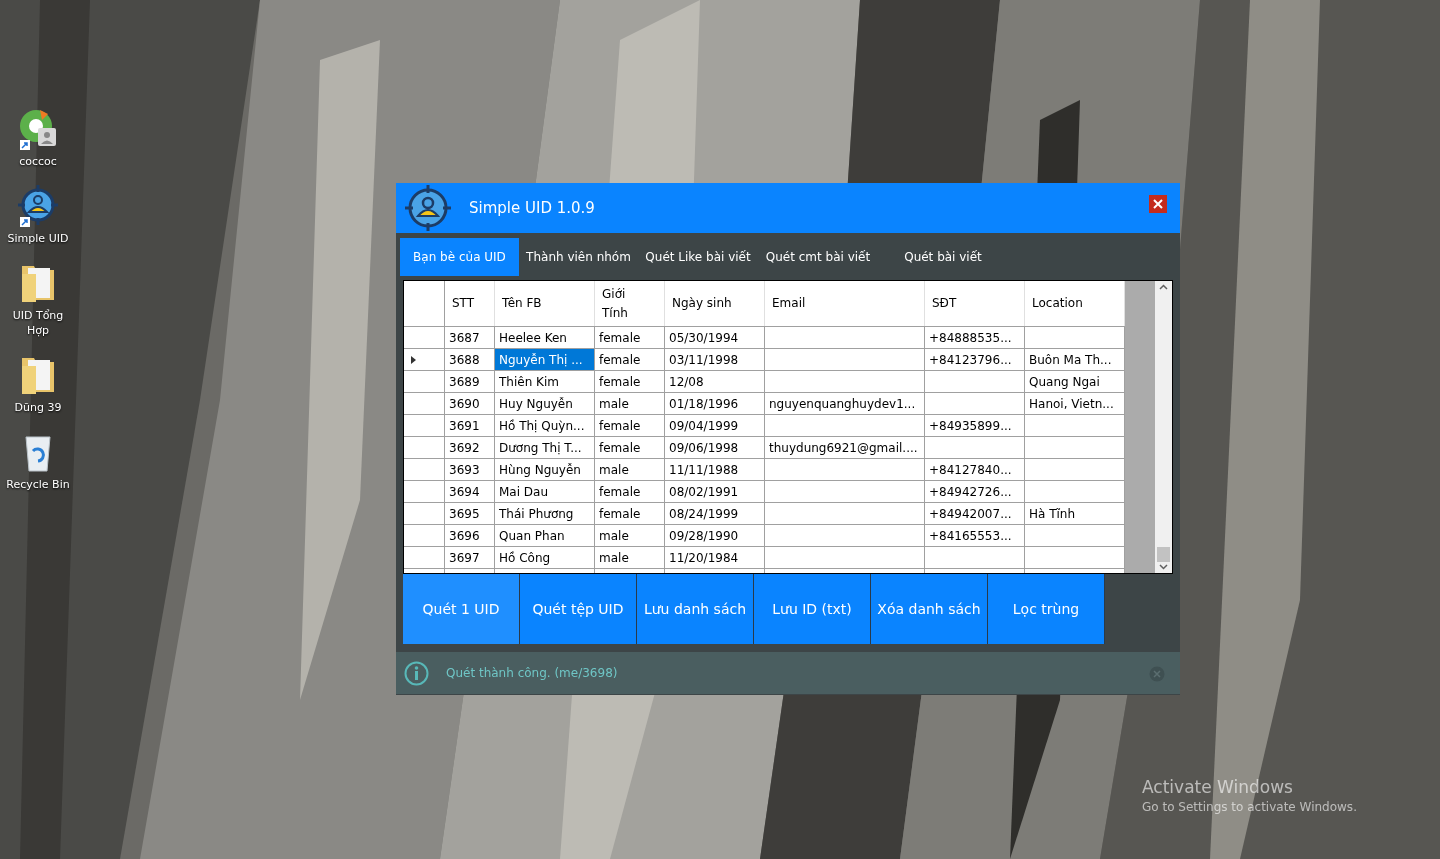 The image size is (1440, 859). What do you see at coordinates (545, 491) in the screenshot?
I see `table-cell: Mai Dau` at bounding box center [545, 491].